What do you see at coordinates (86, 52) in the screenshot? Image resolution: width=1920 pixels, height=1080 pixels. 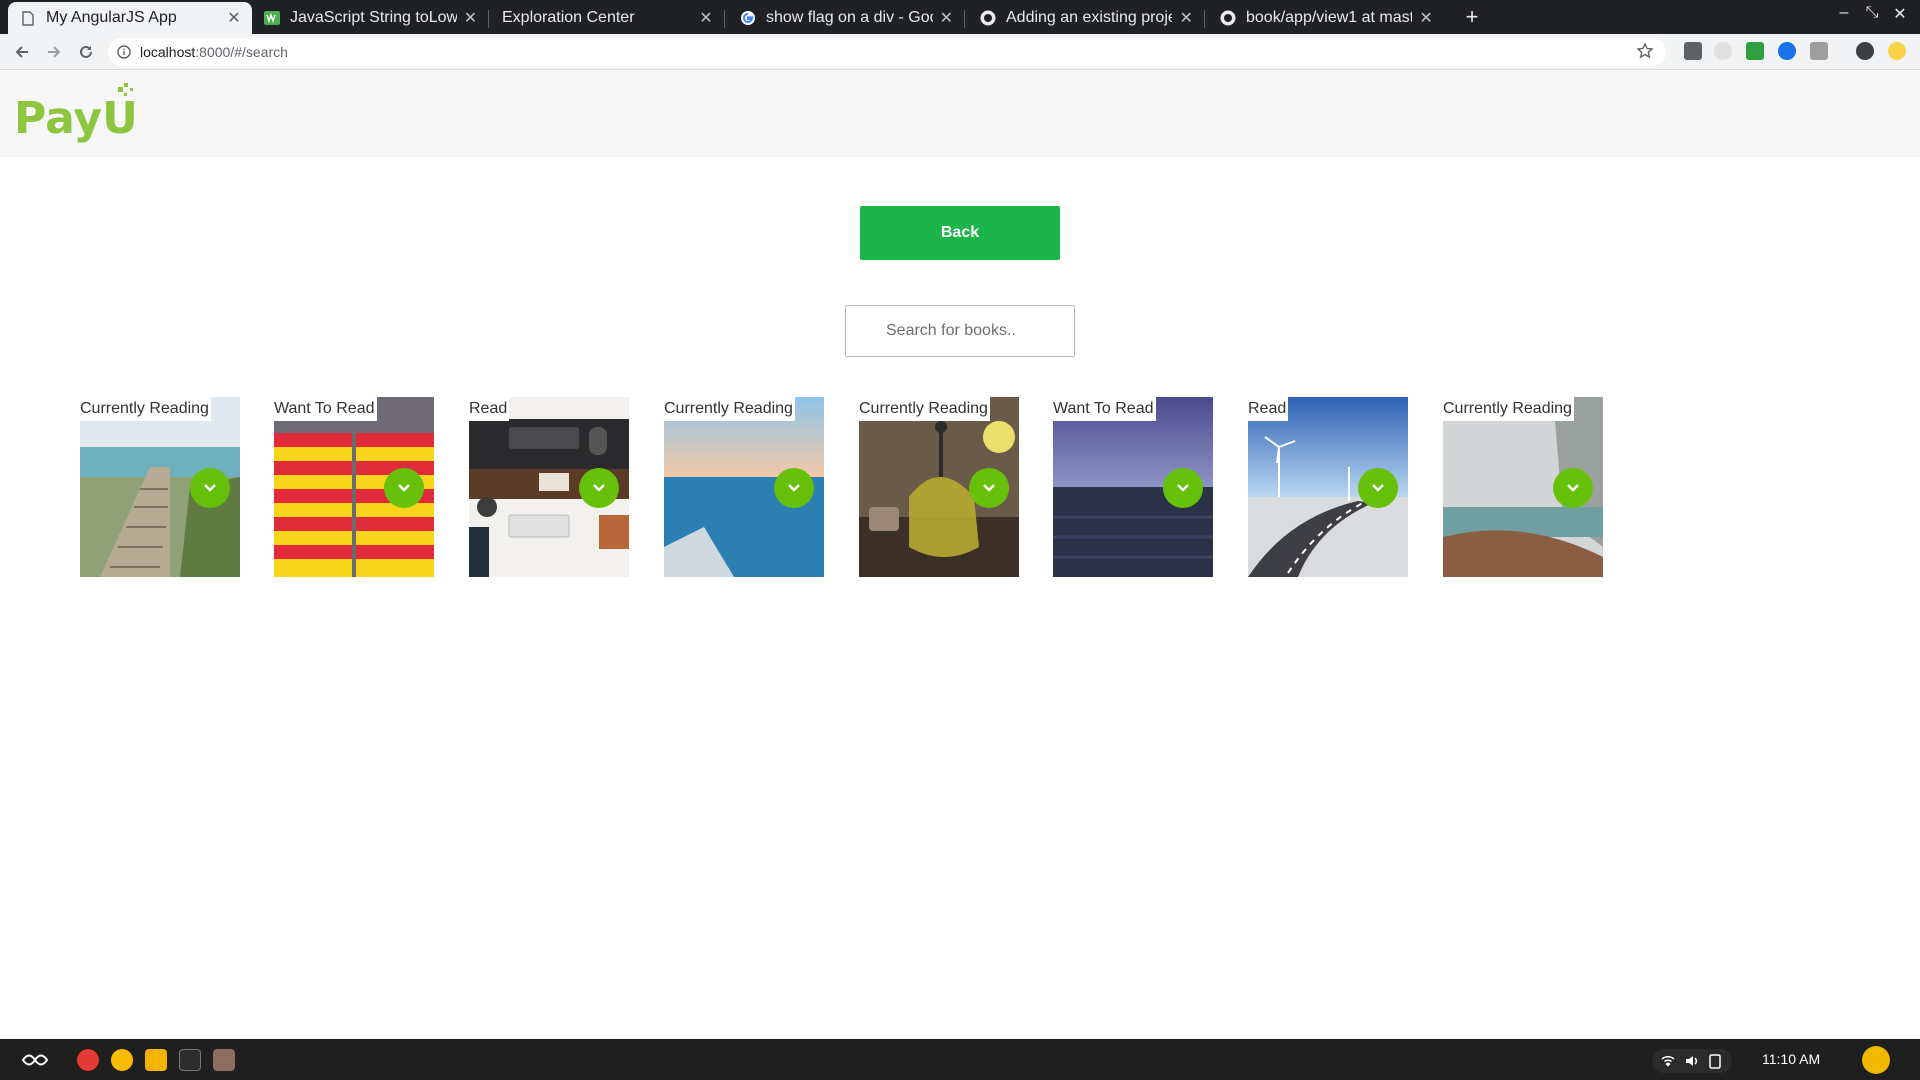 I see `reload-icon` at bounding box center [86, 52].